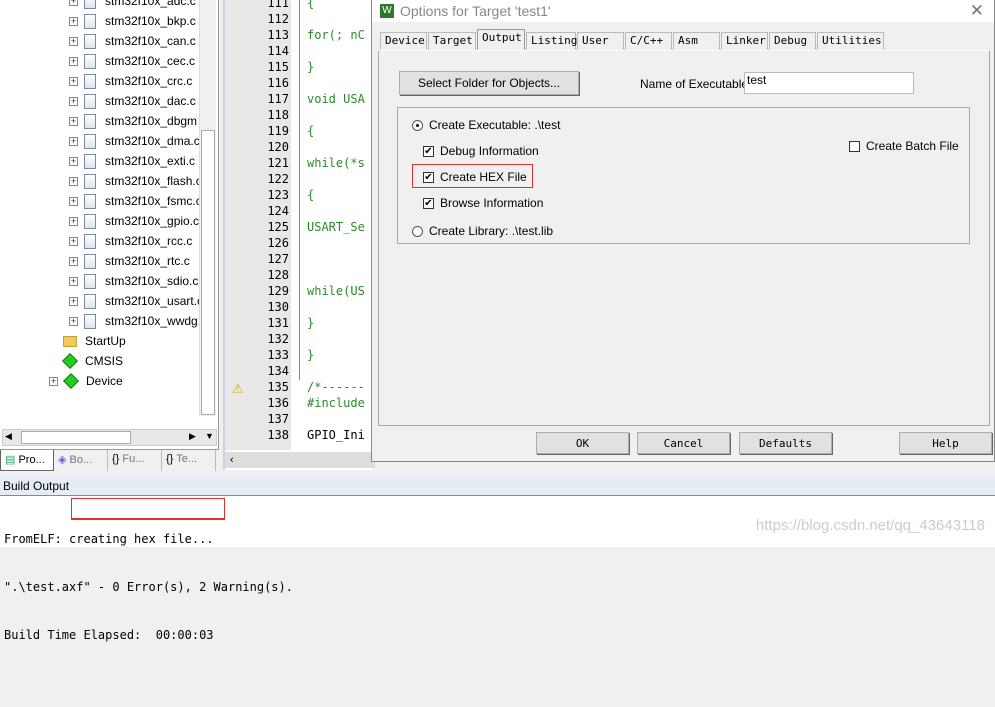  I want to click on radio-empty-icon, so click(417, 231).